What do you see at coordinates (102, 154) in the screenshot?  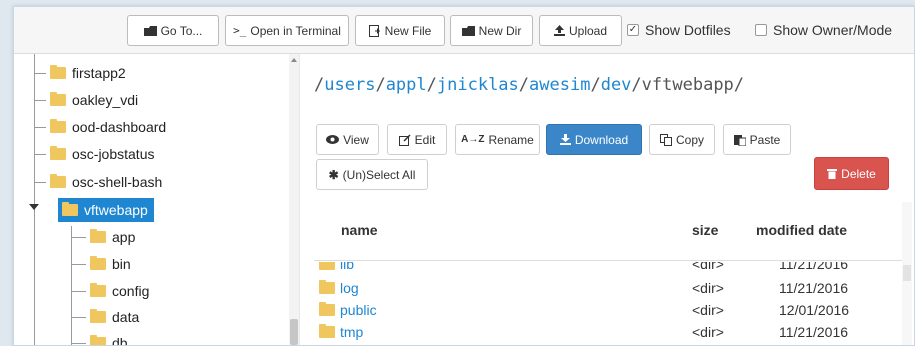 I see `tree-item-osc-jobstatus: osc-jobstatus` at bounding box center [102, 154].